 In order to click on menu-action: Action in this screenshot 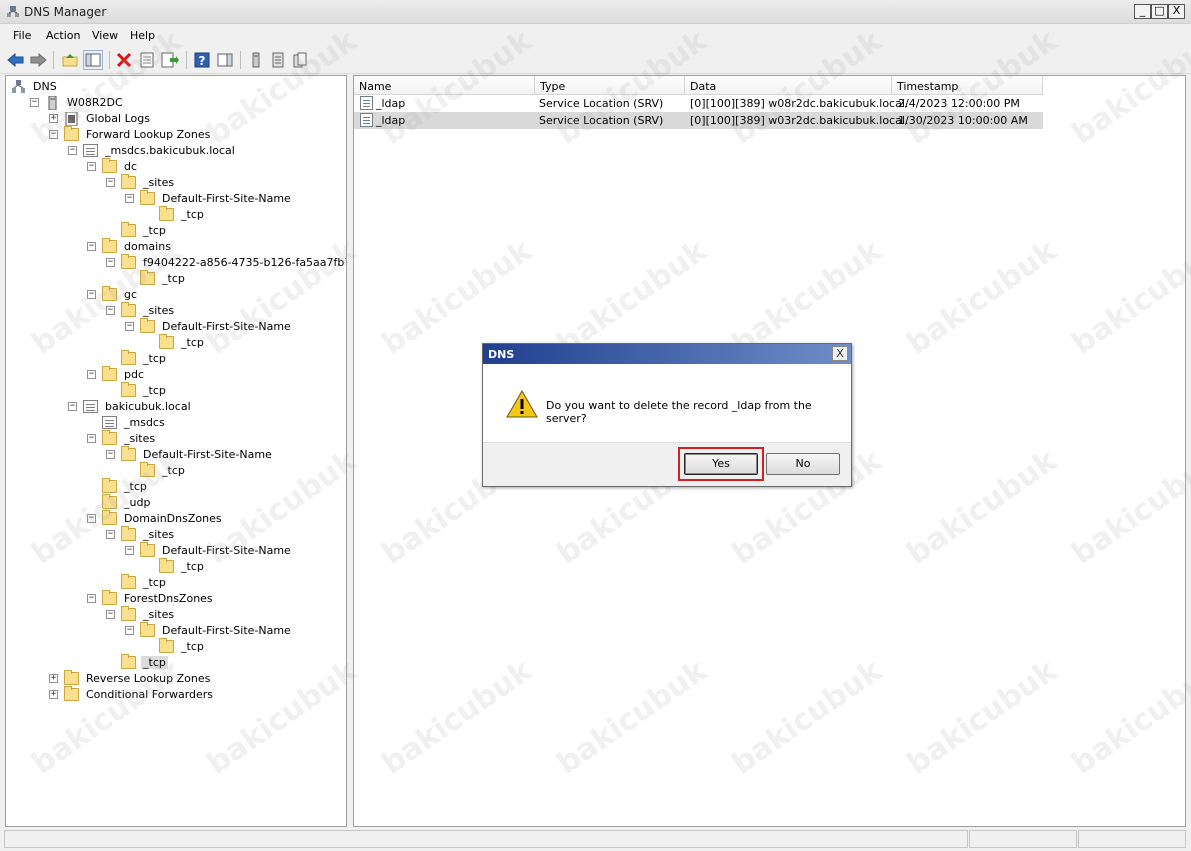, I will do `click(63, 35)`.